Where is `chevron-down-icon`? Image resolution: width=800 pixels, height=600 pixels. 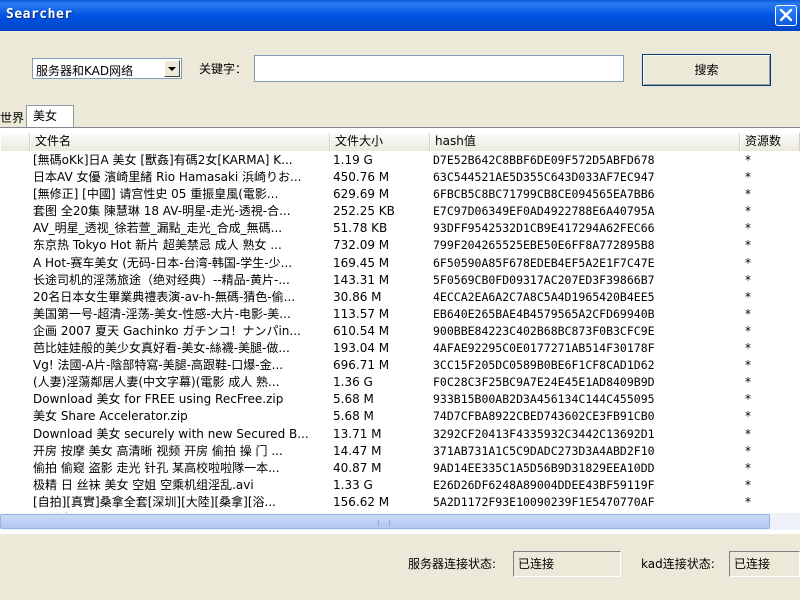 chevron-down-icon is located at coordinates (172, 68).